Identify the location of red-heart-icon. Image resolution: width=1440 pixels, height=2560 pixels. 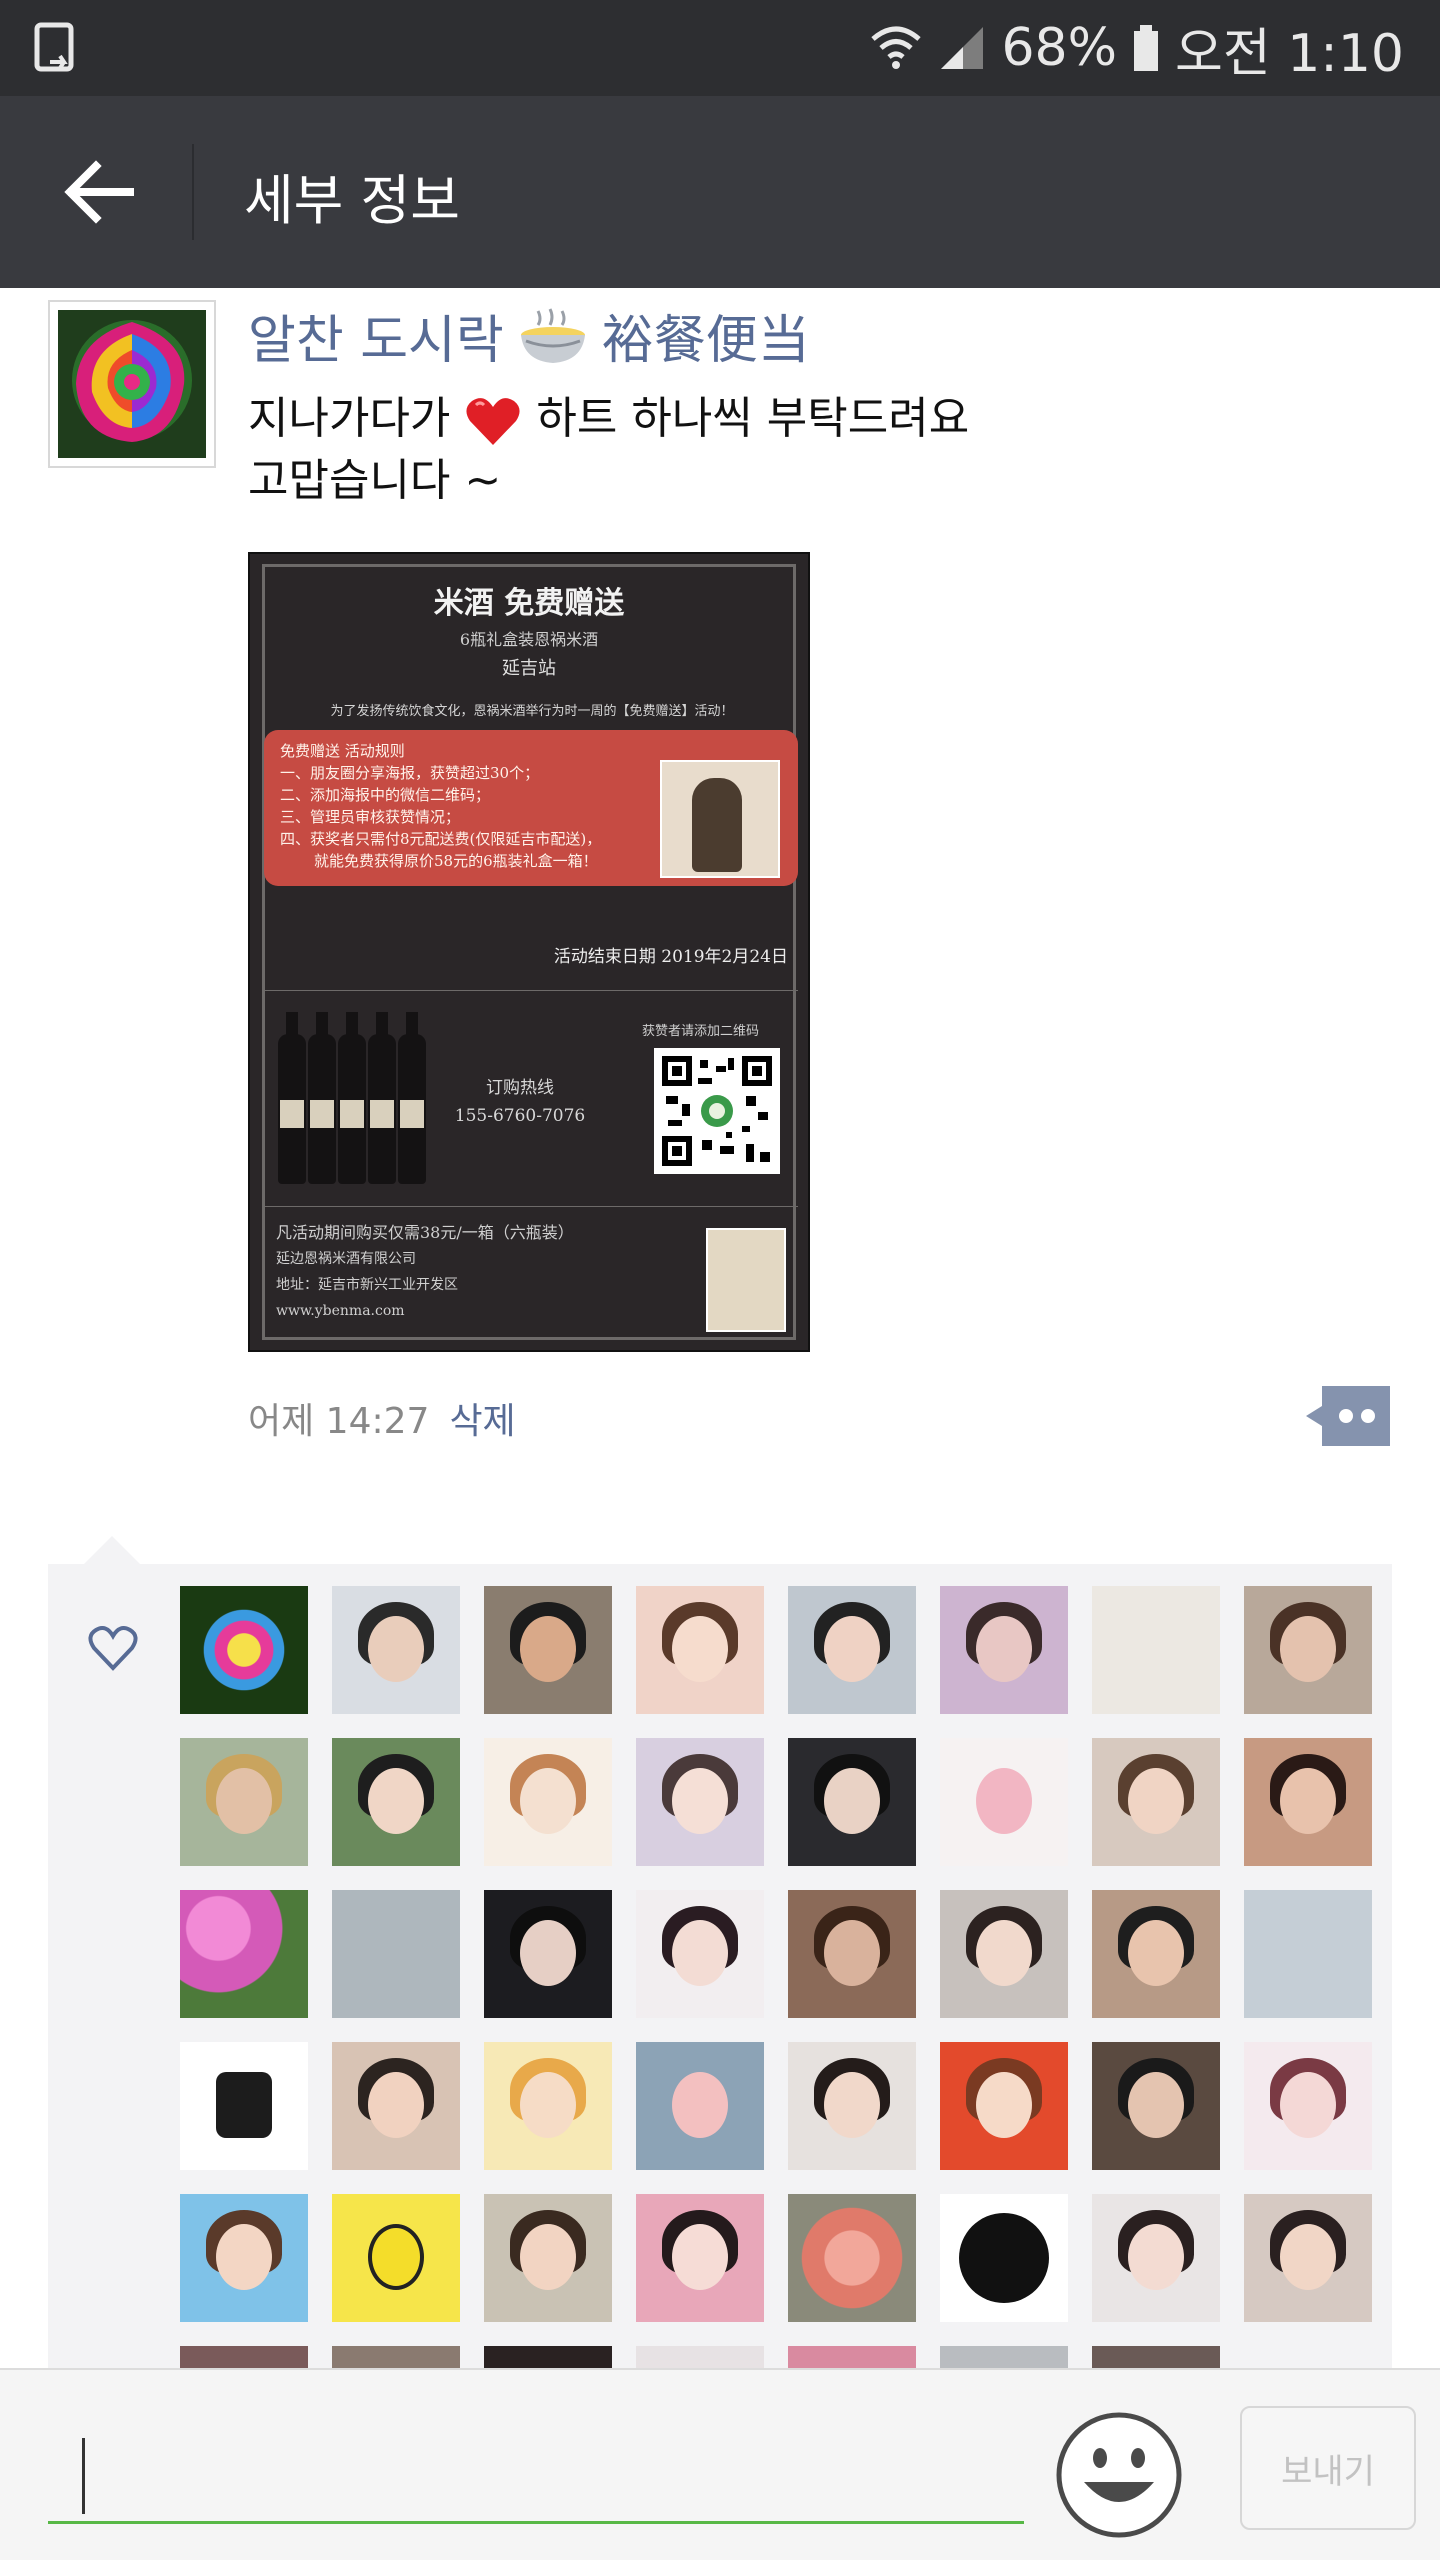
(493, 421).